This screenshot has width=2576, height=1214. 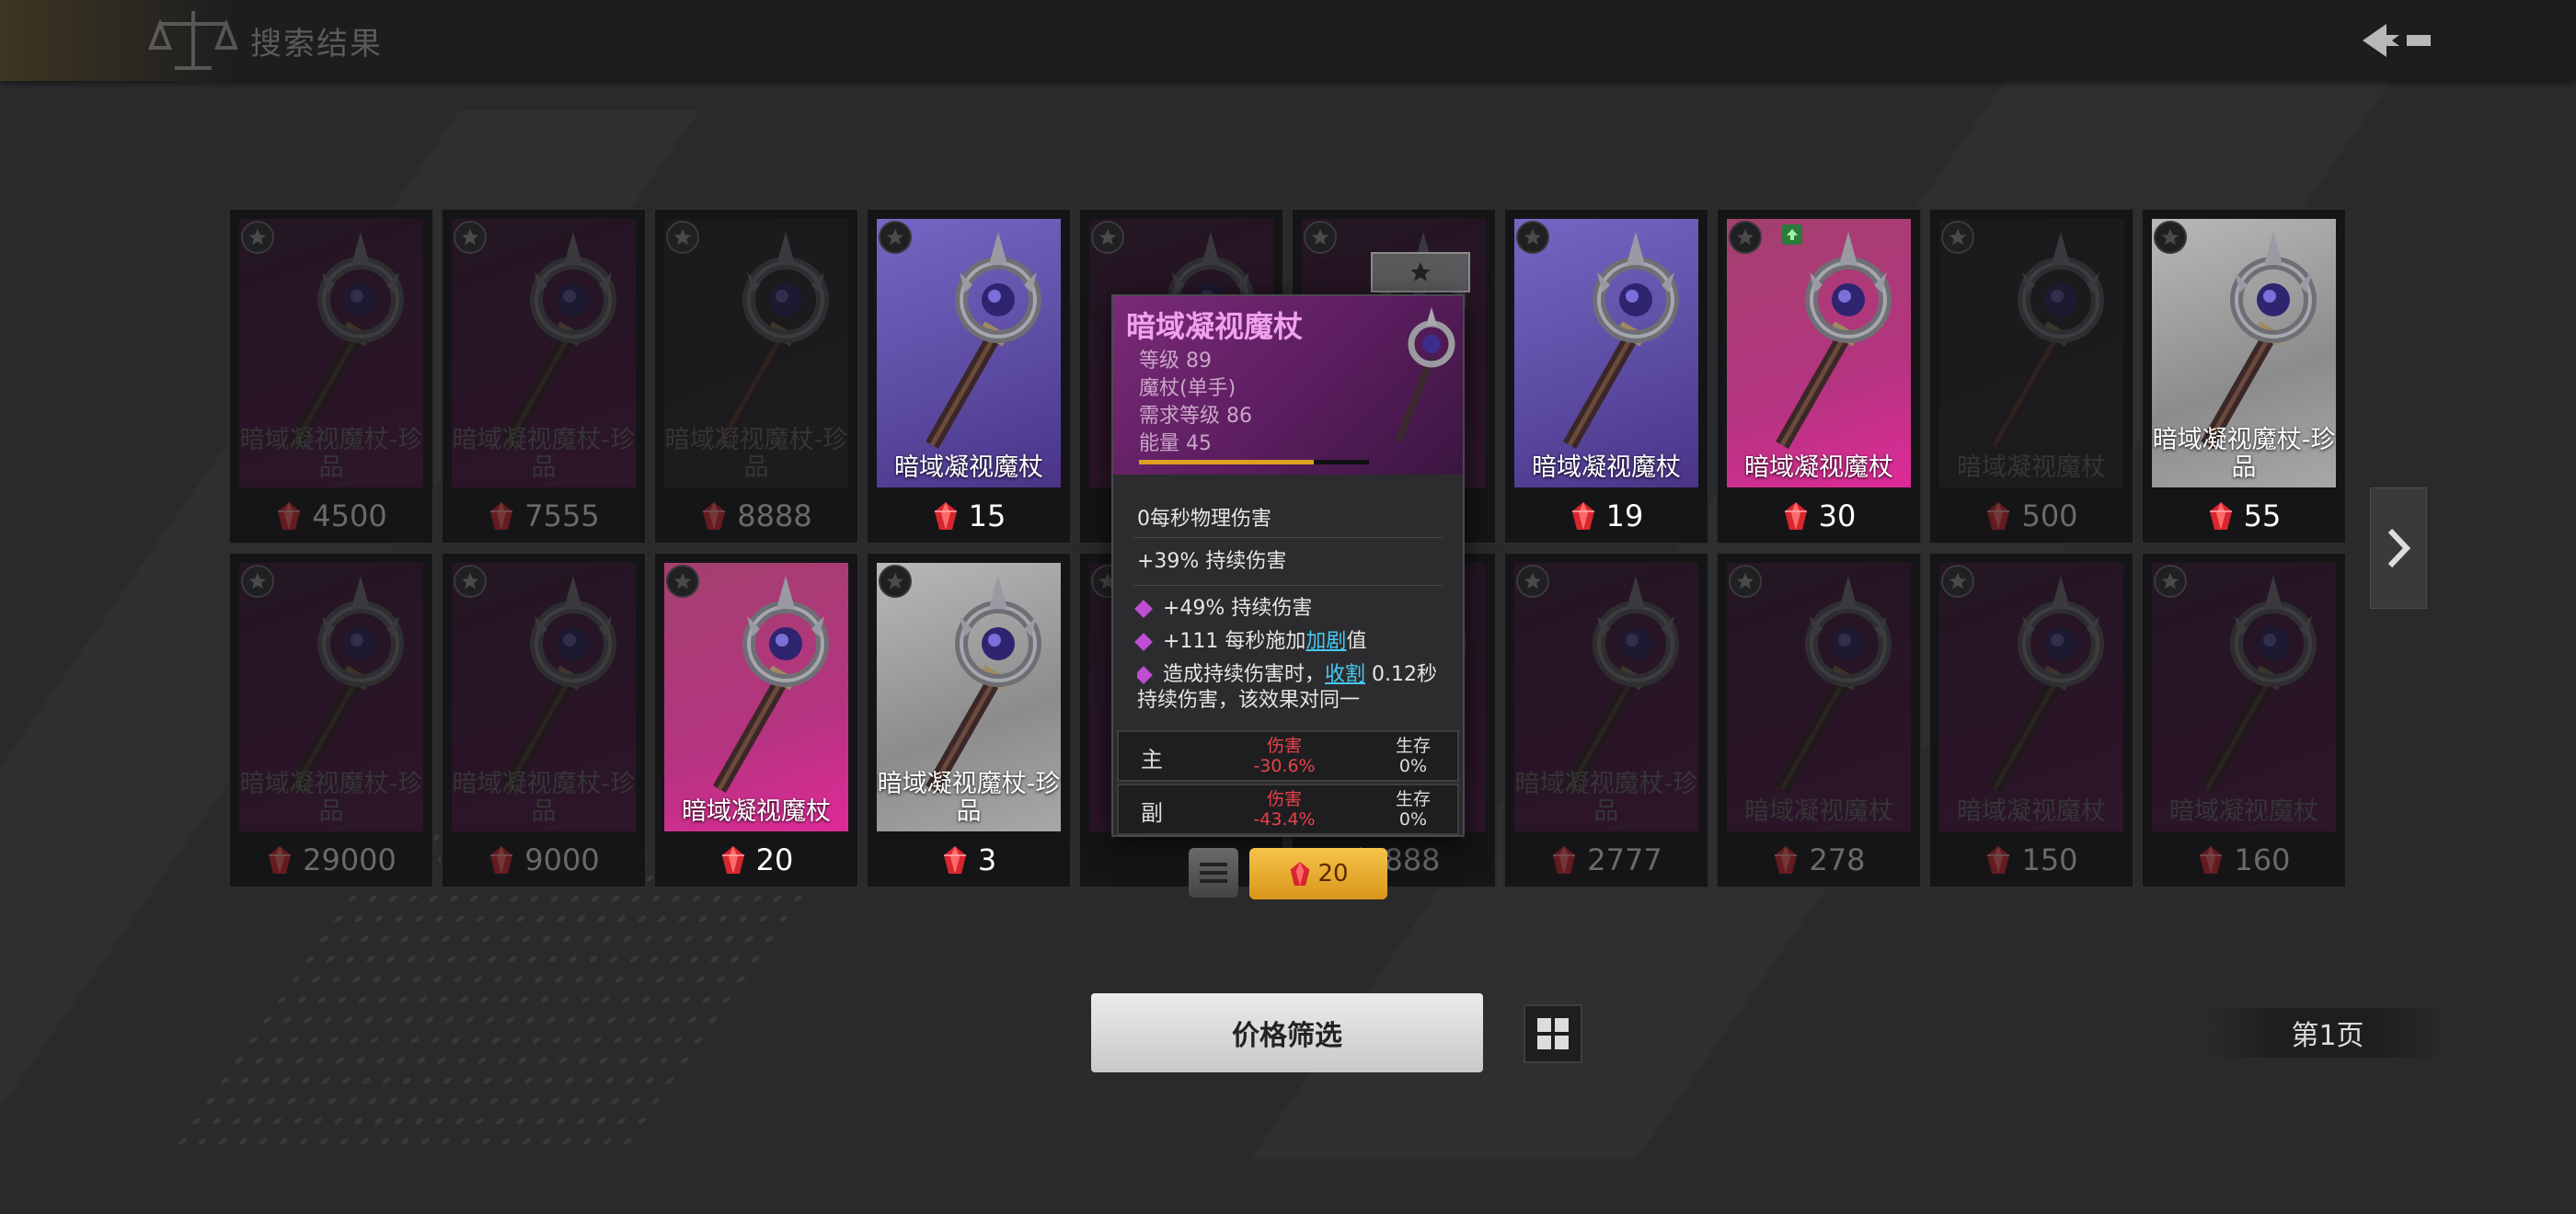 I want to click on energy-bar, so click(x=1254, y=462).